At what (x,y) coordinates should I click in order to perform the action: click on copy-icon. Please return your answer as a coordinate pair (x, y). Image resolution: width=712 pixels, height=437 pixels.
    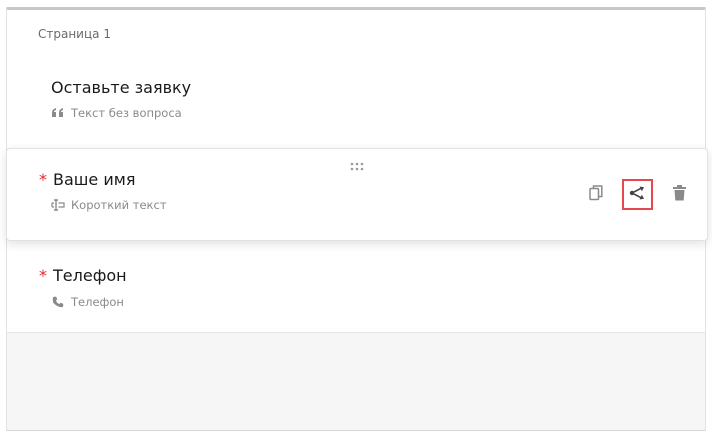
    Looking at the image, I should click on (596, 194).